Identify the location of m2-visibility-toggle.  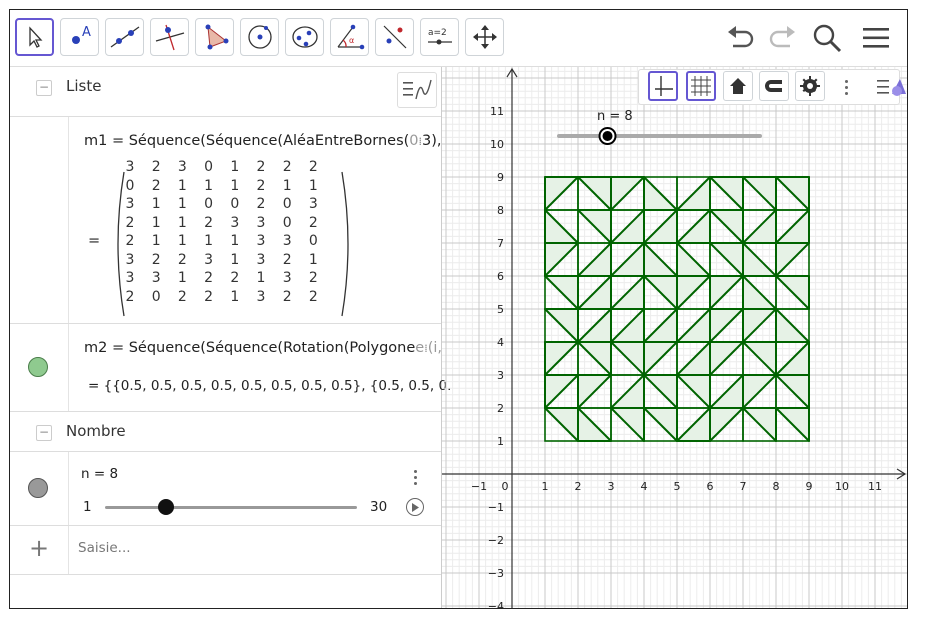
(38, 367).